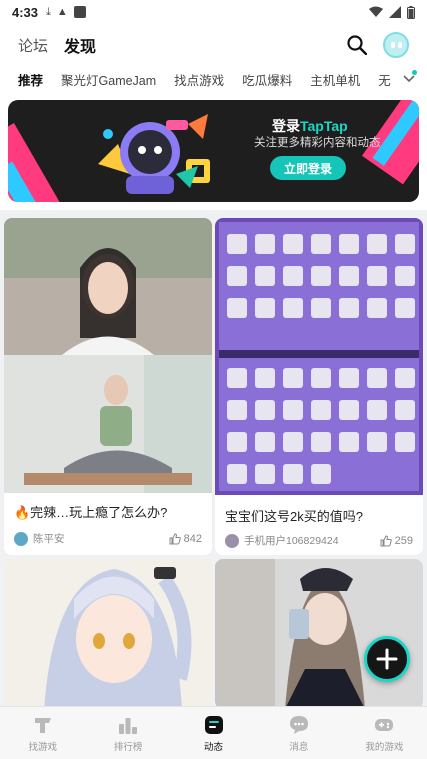 This screenshot has width=427, height=759. I want to click on search-icon, so click(357, 45).